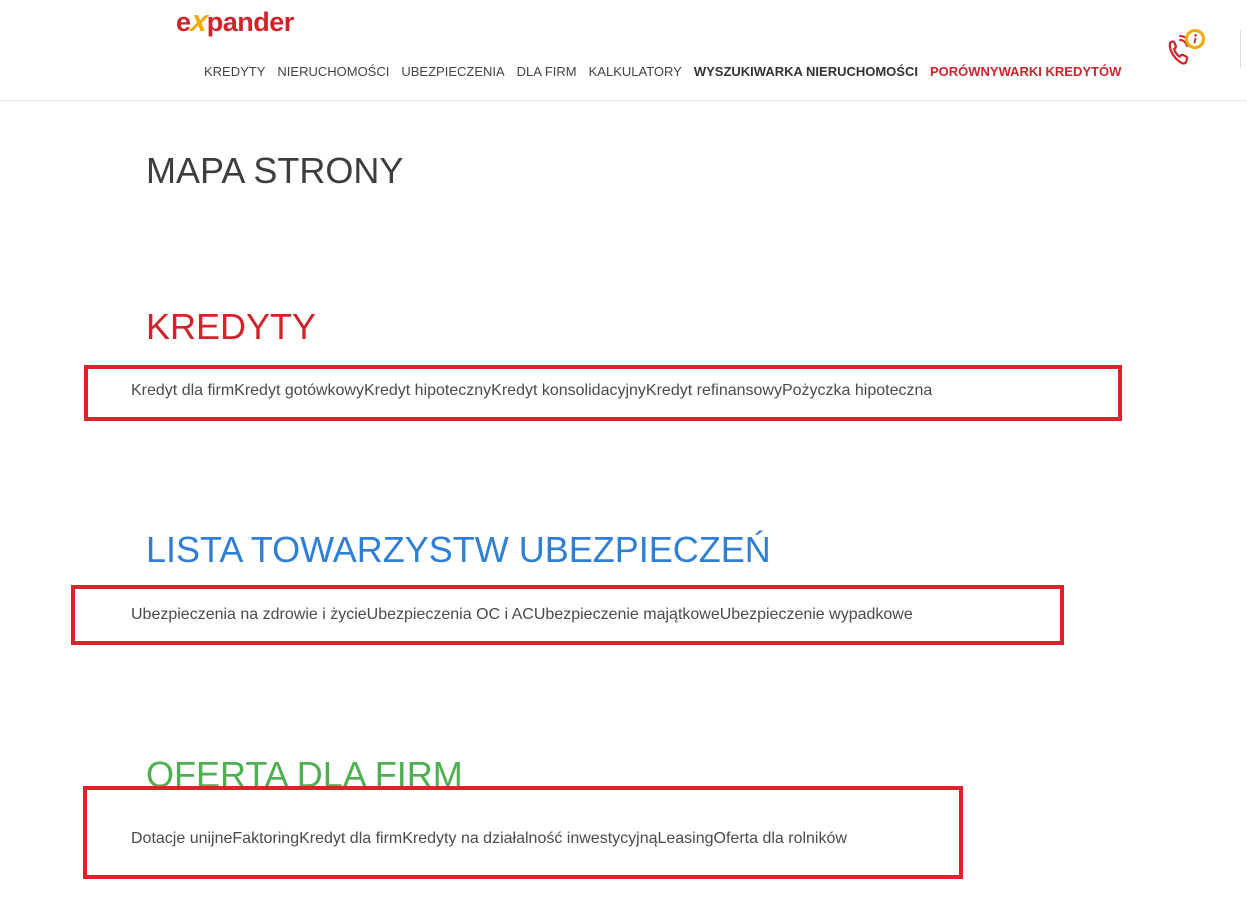  Describe the element at coordinates (806, 72) in the screenshot. I see `nav-wyszukiwarka-nieruchomosci: WYSZUKIWARKA NIERUCHOMOŚCI` at that location.